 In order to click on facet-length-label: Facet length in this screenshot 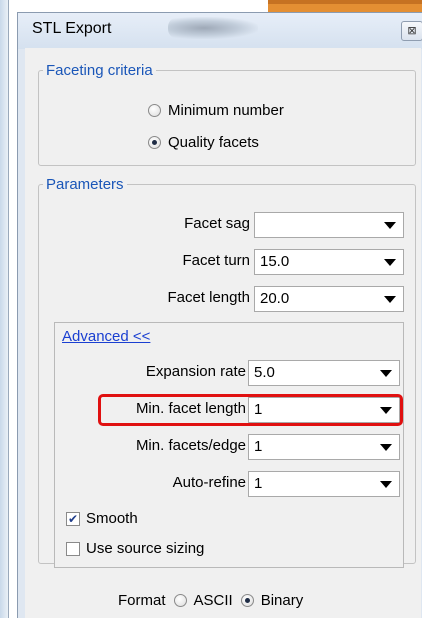, I will do `click(208, 297)`.